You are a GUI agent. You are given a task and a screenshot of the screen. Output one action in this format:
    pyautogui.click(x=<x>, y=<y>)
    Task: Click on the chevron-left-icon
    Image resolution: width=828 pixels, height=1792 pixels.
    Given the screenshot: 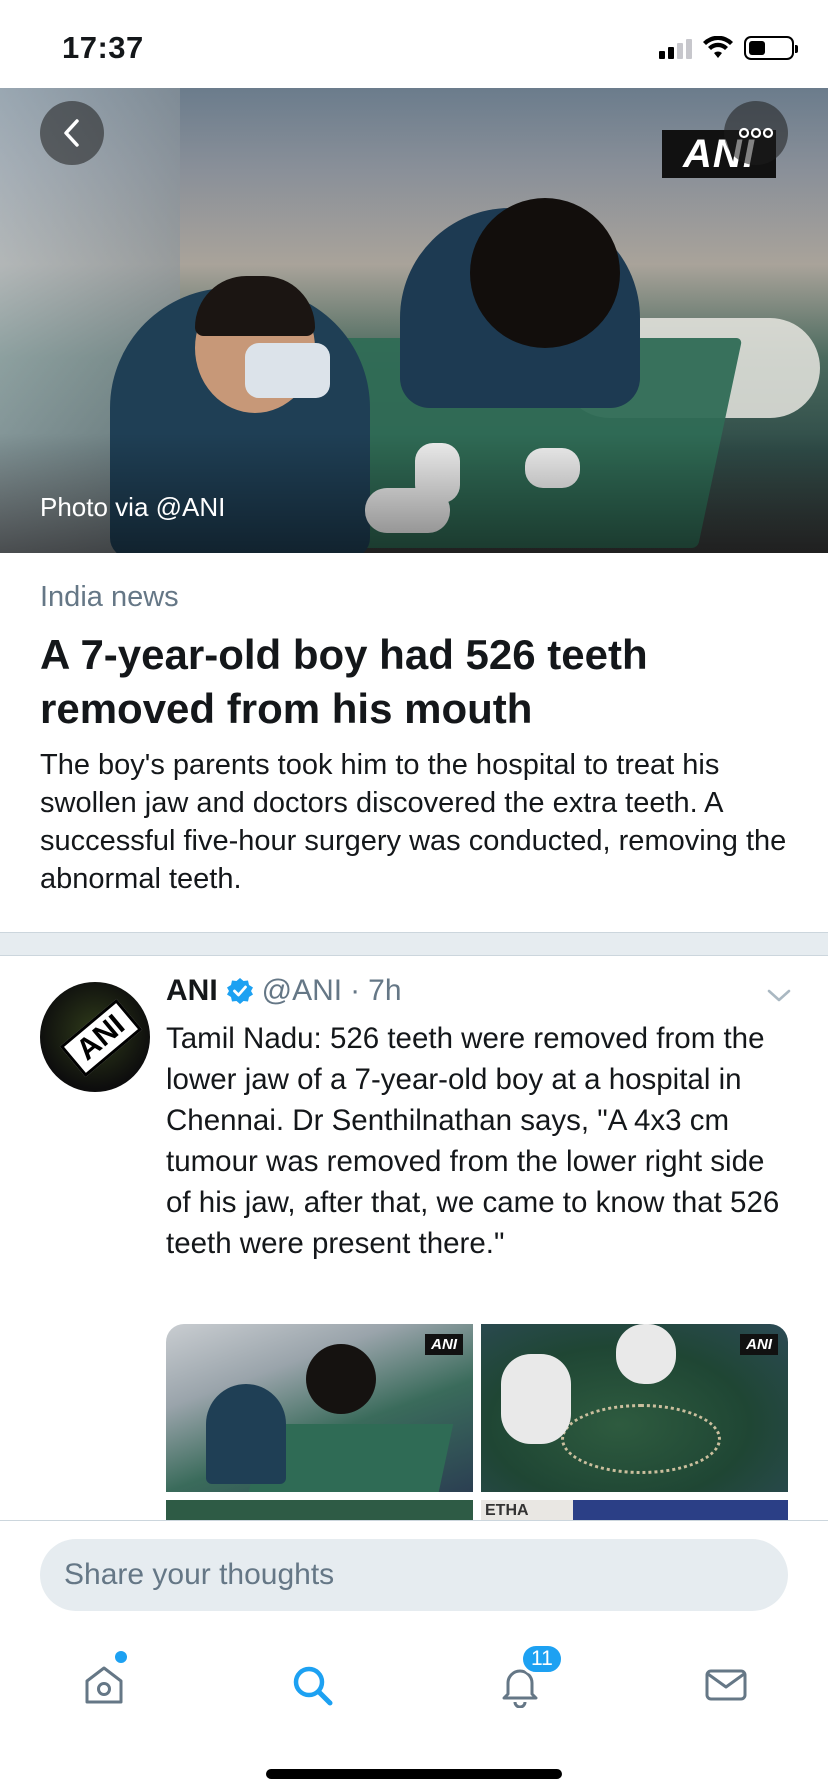 What is the action you would take?
    pyautogui.click(x=71, y=133)
    